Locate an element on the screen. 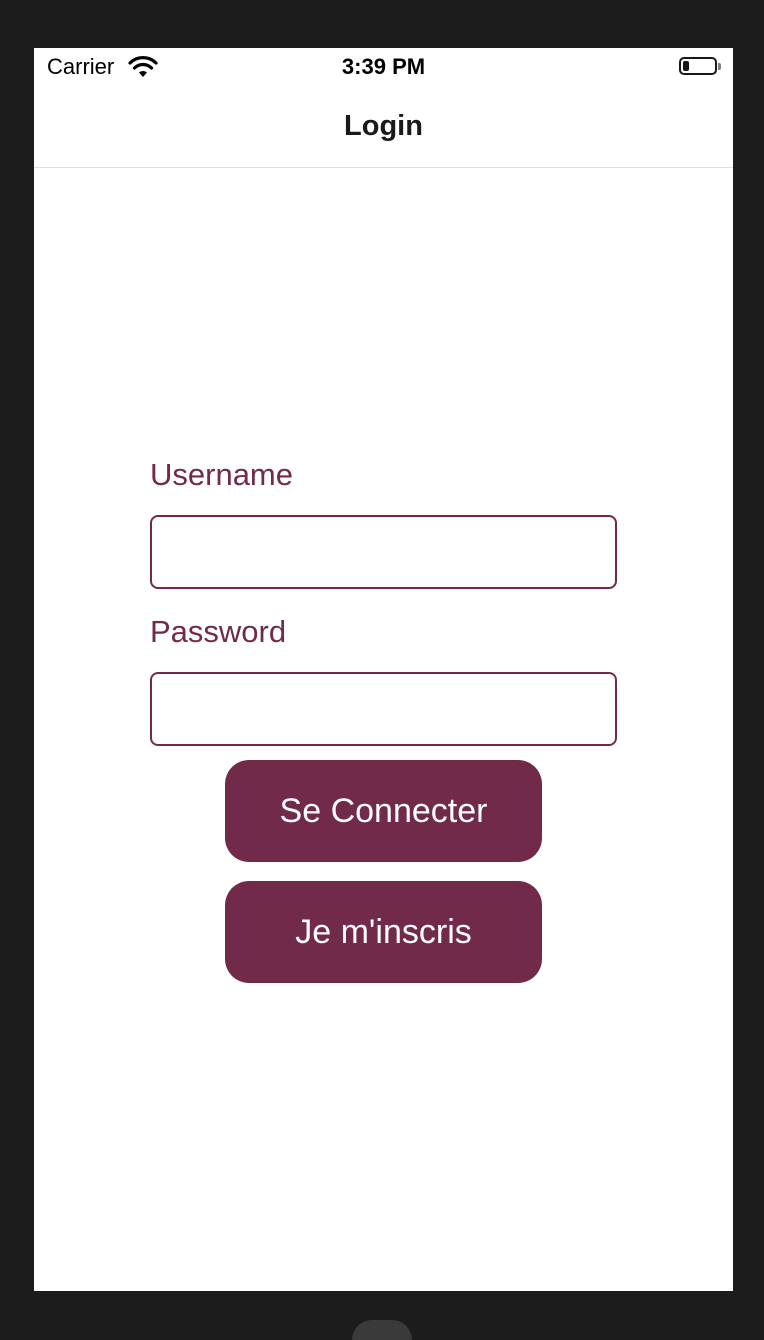 This screenshot has width=764, height=1340. login-button: Se Connecter is located at coordinates (383, 811).